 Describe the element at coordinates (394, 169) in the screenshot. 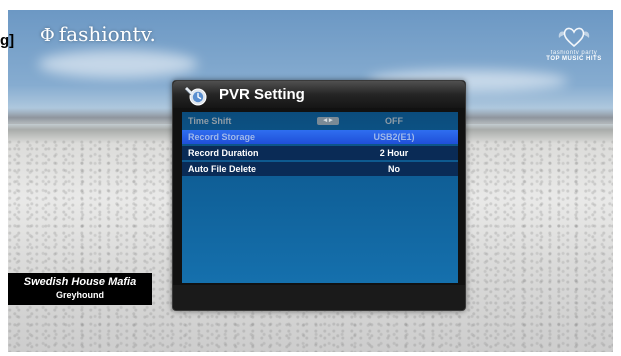

I see `row-value: No` at that location.